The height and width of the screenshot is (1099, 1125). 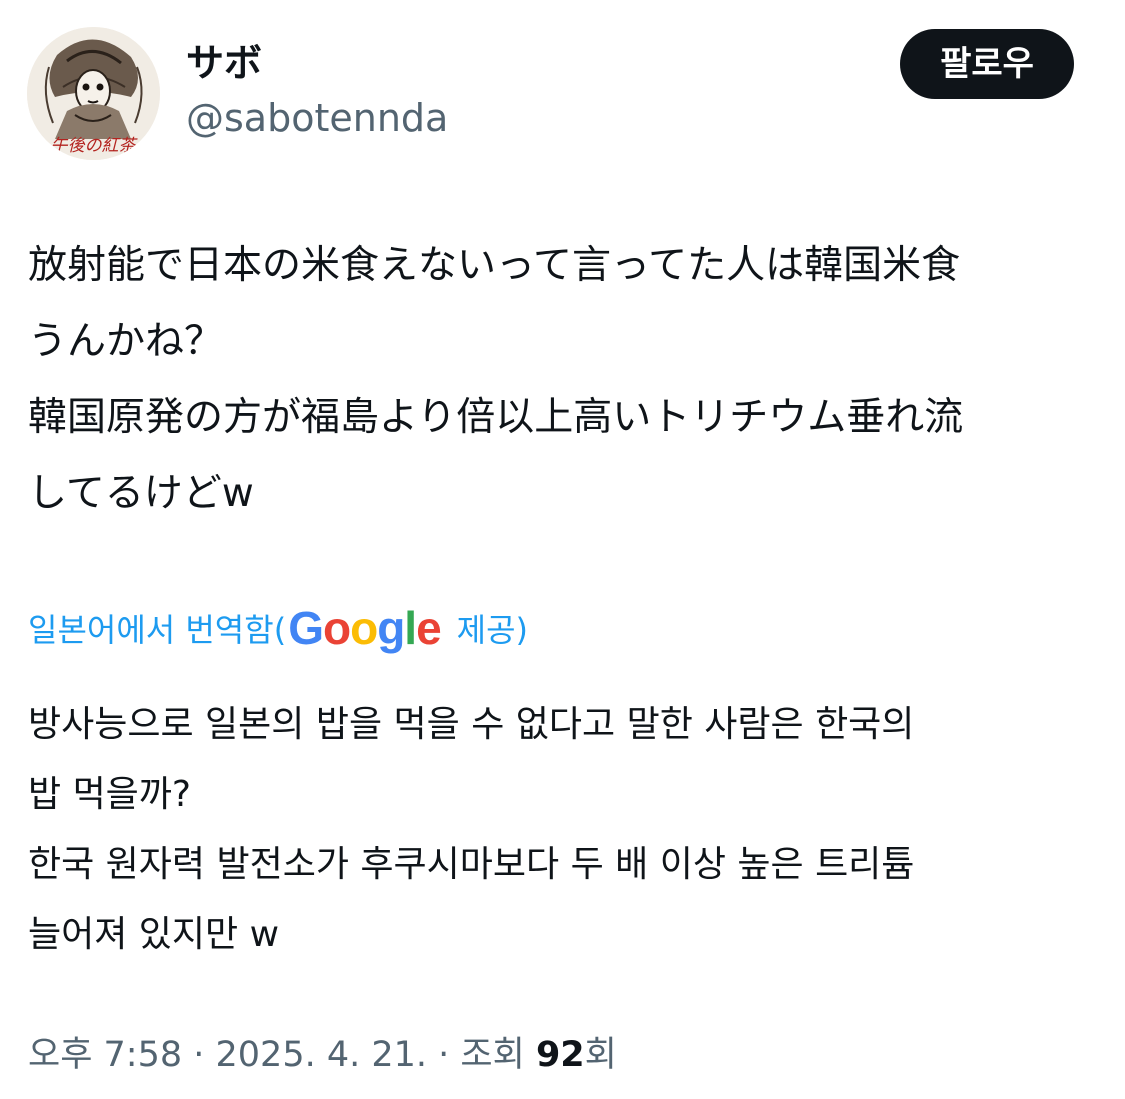 I want to click on views-suffix: 회, so click(x=600, y=1055).